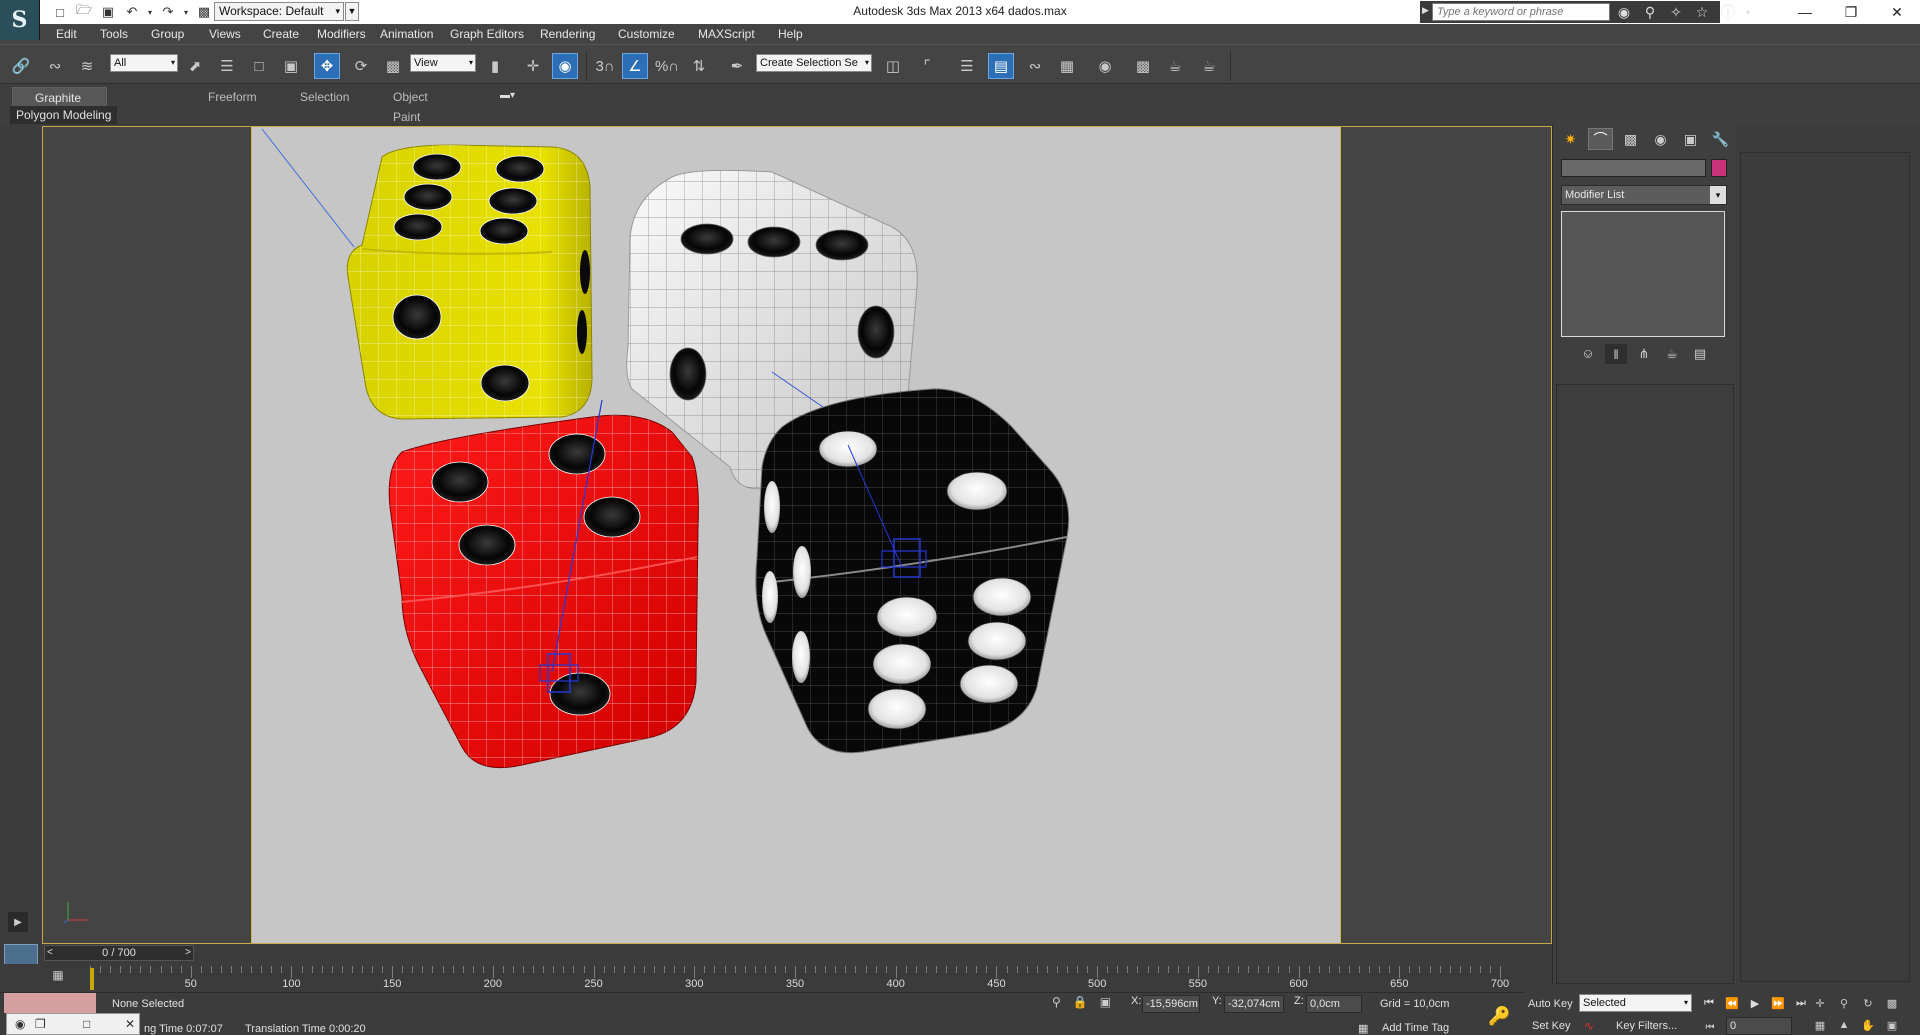 The image size is (1920, 1035). Describe the element at coordinates (1600, 139) in the screenshot. I see `modify-tab-icon: ⌒` at that location.